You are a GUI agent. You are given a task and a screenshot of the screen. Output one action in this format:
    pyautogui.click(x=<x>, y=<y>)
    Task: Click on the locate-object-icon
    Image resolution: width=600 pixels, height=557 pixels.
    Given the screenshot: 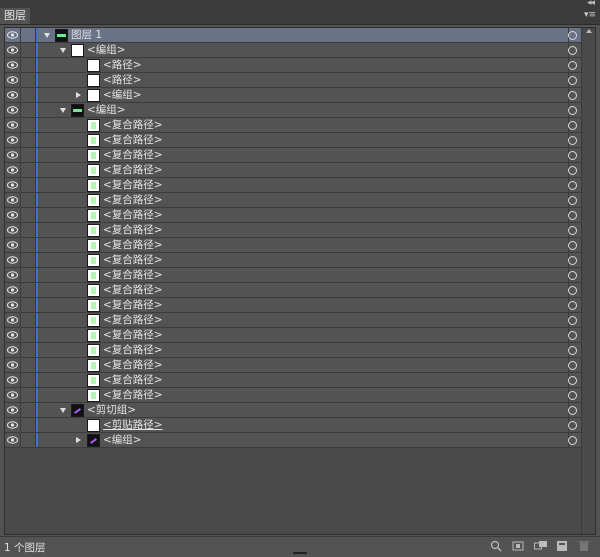 What is the action you would take?
    pyautogui.click(x=496, y=546)
    